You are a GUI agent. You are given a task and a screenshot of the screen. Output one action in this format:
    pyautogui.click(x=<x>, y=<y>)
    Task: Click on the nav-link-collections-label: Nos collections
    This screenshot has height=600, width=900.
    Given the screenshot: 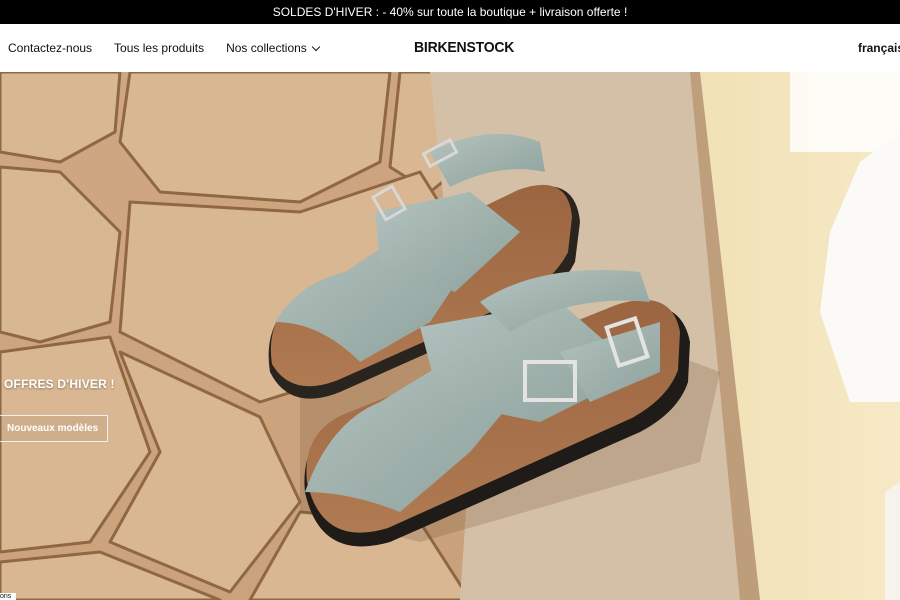 What is the action you would take?
    pyautogui.click(x=266, y=48)
    